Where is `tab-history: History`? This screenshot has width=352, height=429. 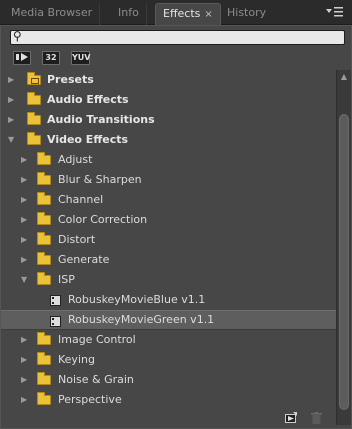 tab-history: History is located at coordinates (246, 14).